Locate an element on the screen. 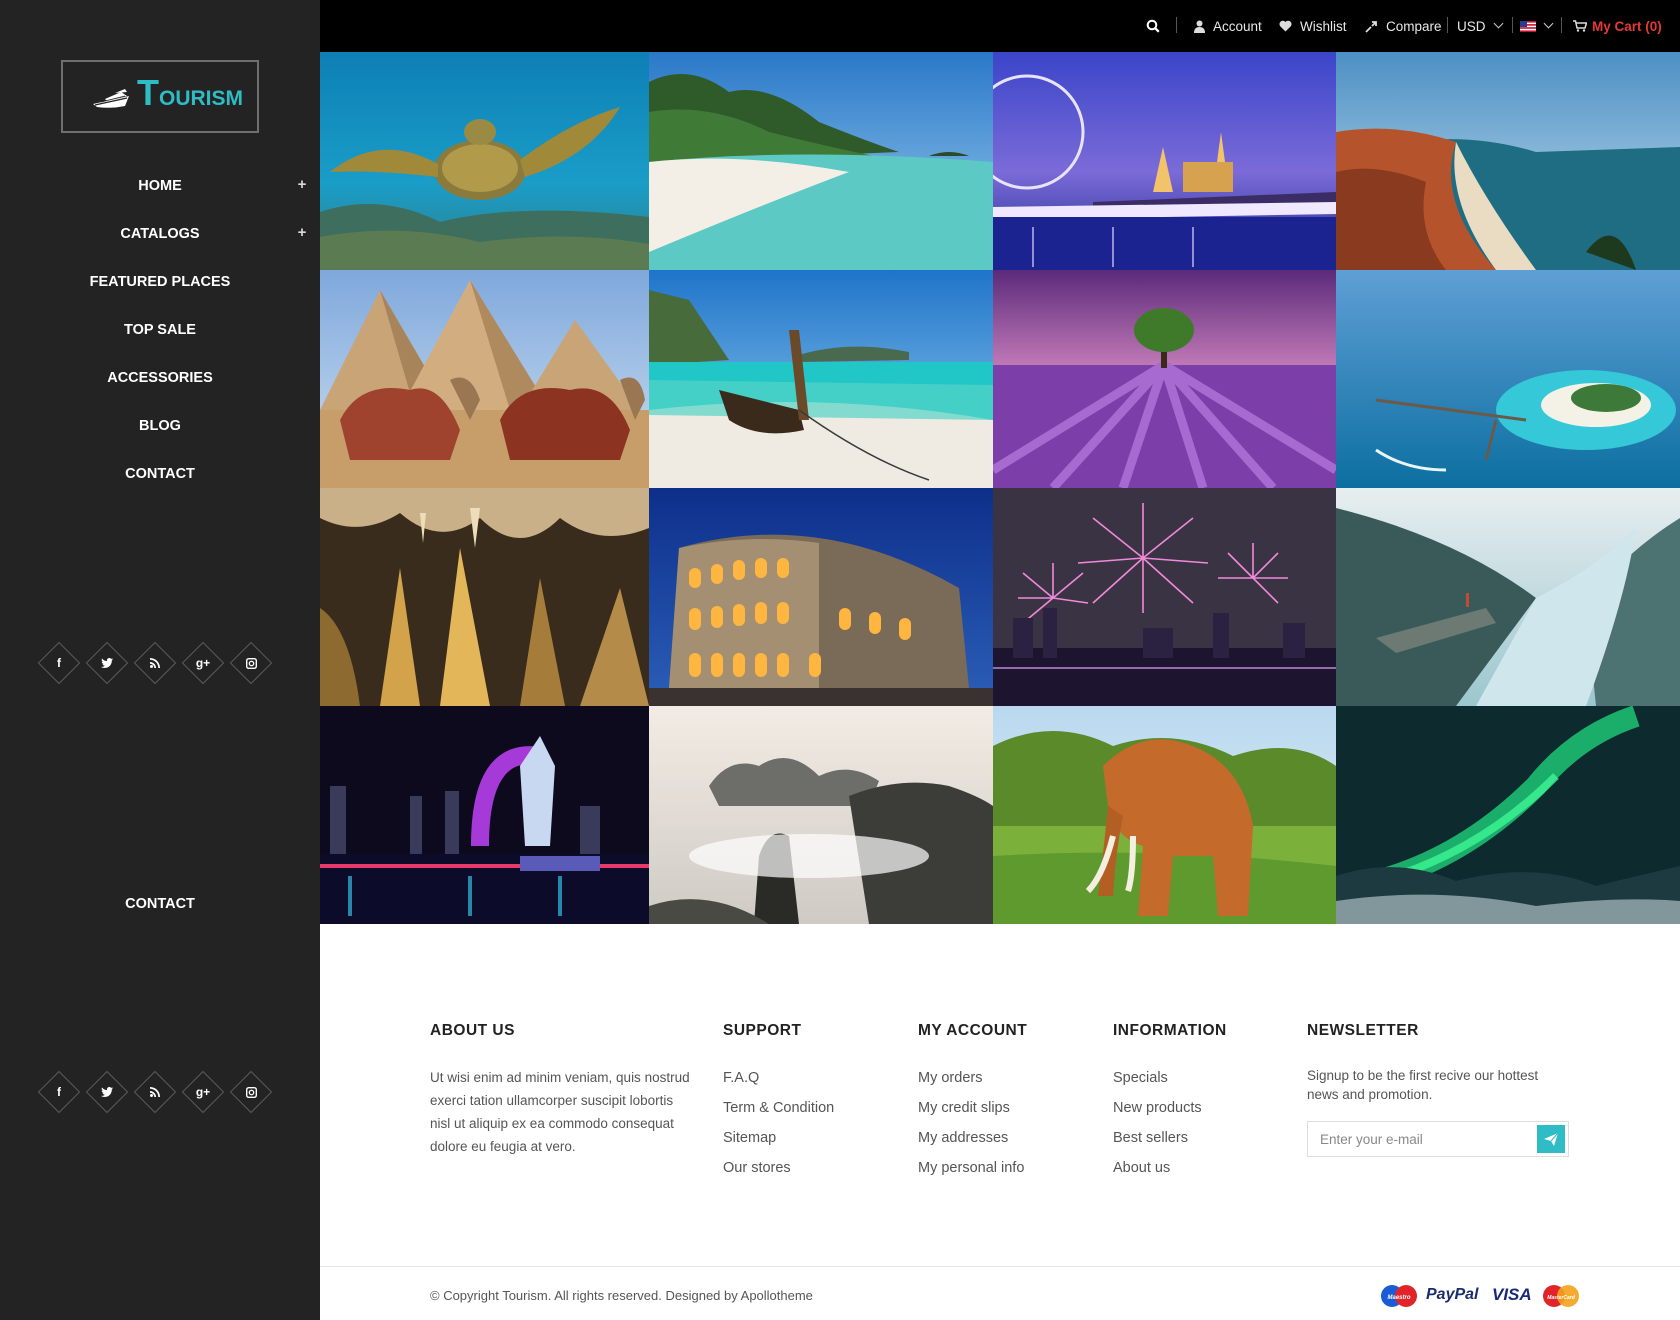 The image size is (1680, 1320). compare-link: Compare is located at coordinates (1403, 26).